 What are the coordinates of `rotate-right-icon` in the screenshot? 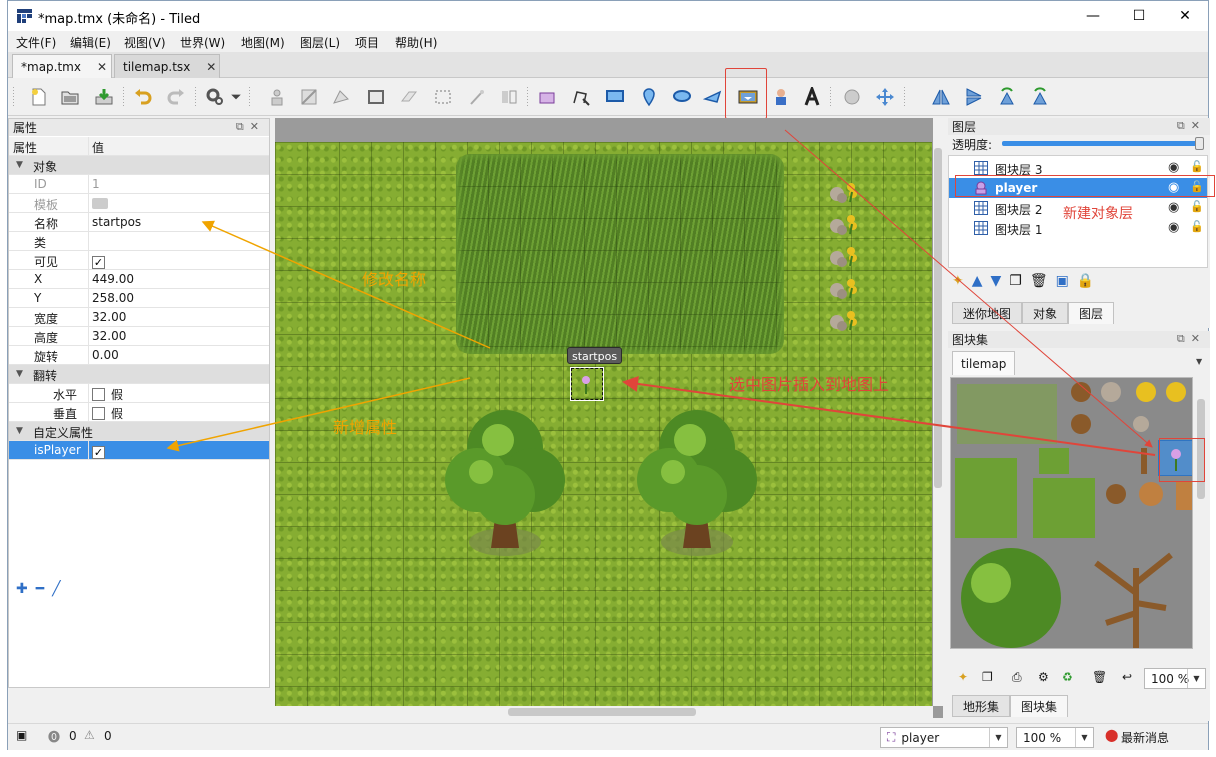 It's located at (1040, 97).